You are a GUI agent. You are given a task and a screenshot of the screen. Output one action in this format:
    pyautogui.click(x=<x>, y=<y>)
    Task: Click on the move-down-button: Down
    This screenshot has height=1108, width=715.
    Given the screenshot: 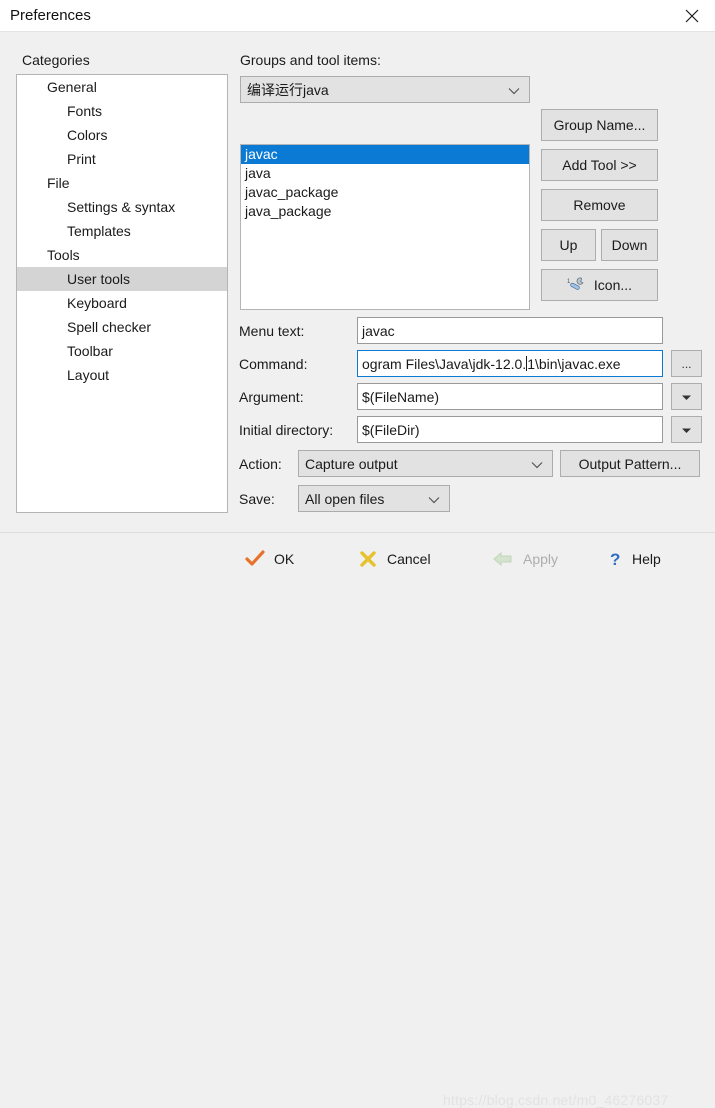 What is the action you would take?
    pyautogui.click(x=629, y=245)
    